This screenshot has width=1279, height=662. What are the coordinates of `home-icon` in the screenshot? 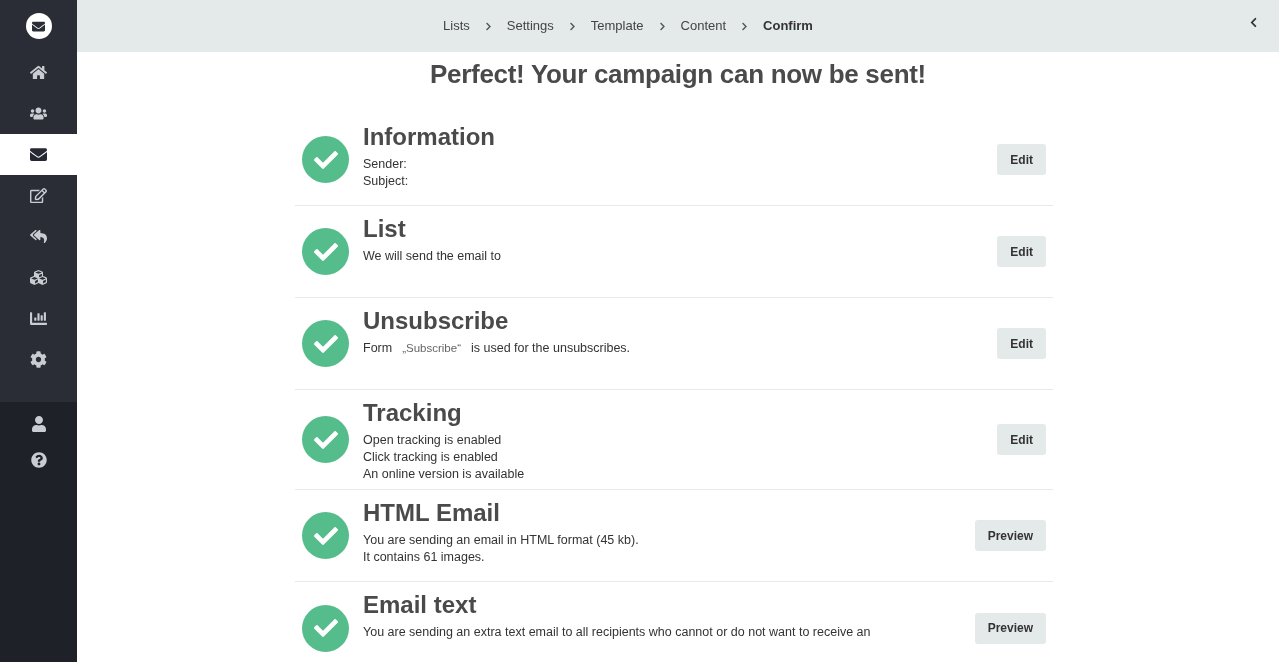 It's located at (38, 72).